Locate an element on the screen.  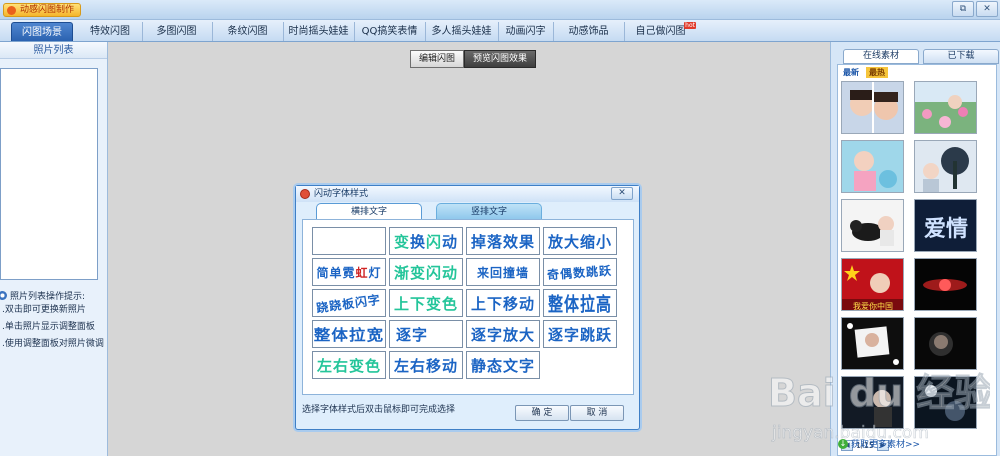
edit-mode-button: 编辑闪图 is located at coordinates (437, 59).